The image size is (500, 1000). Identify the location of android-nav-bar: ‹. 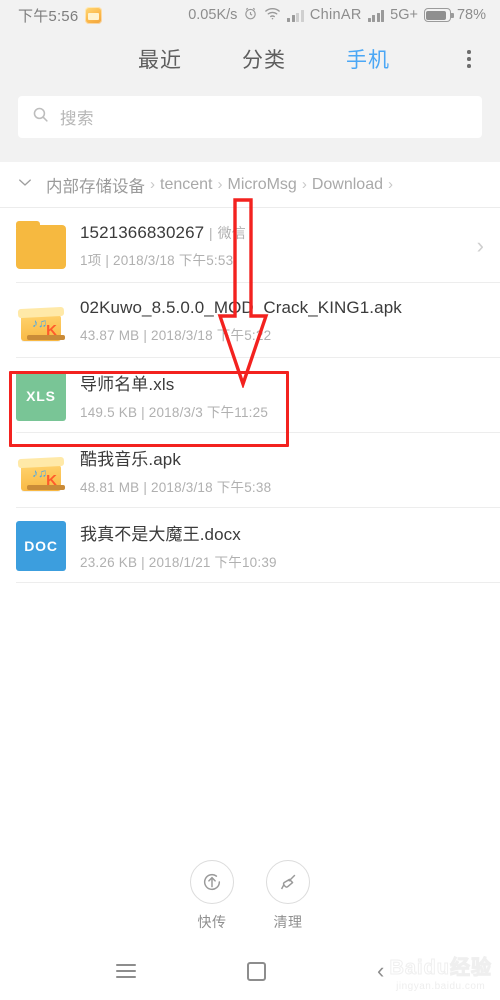
(250, 971).